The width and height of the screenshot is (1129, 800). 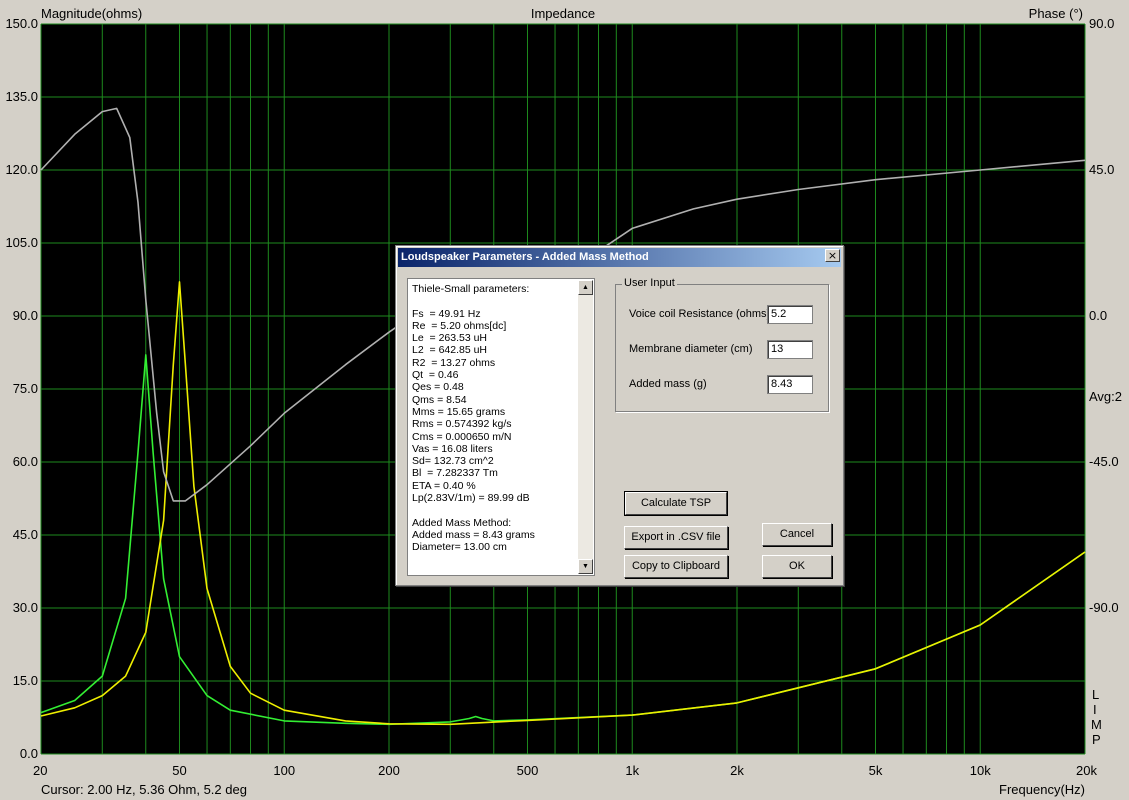 What do you see at coordinates (676, 566) in the screenshot?
I see `copy-to-clipboard-button: Copy to Clipboard` at bounding box center [676, 566].